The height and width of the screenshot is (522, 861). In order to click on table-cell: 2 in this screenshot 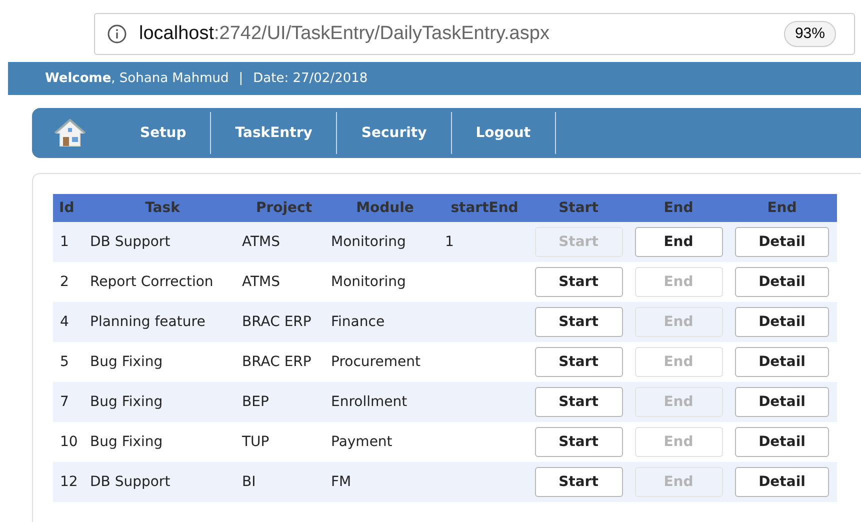, I will do `click(64, 282)`.